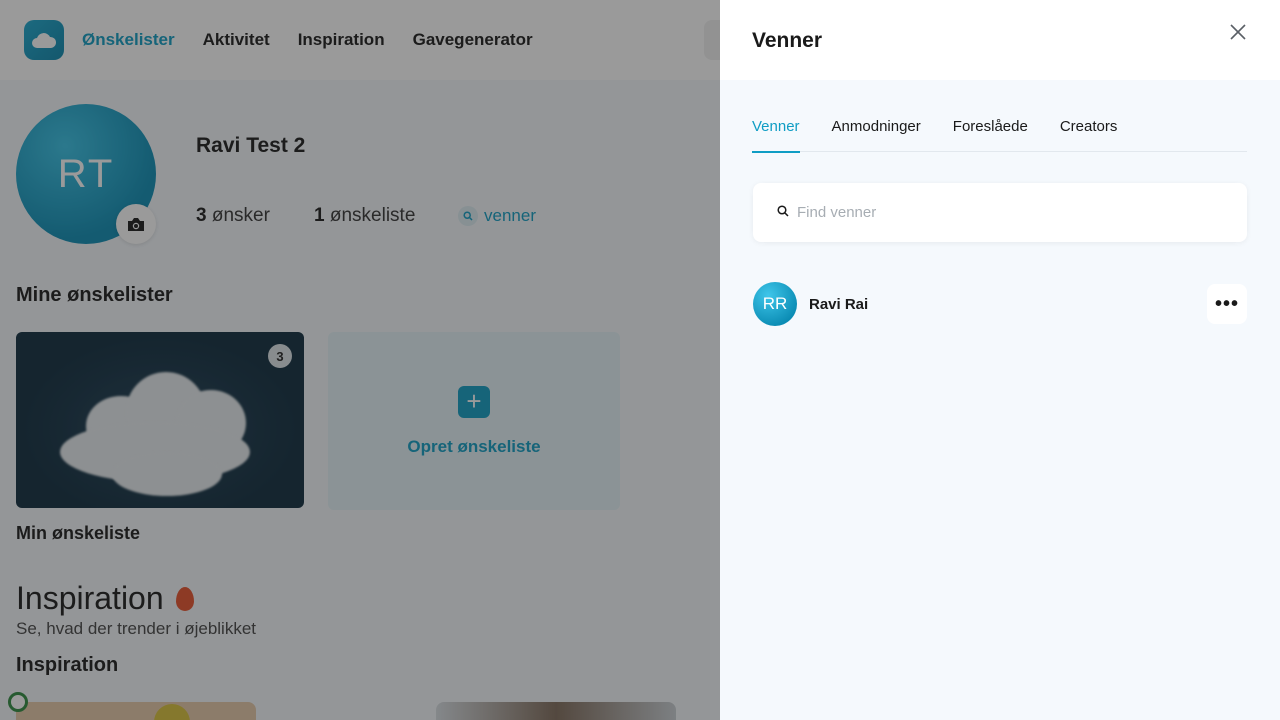 The height and width of the screenshot is (720, 1280). What do you see at coordinates (1000, 304) in the screenshot?
I see `friend-list-item: RR Ravi Rai •••` at bounding box center [1000, 304].